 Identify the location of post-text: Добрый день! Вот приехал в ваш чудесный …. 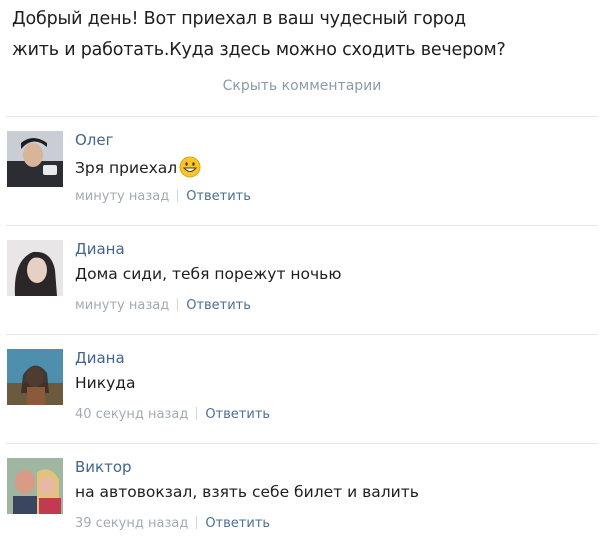
(304, 35).